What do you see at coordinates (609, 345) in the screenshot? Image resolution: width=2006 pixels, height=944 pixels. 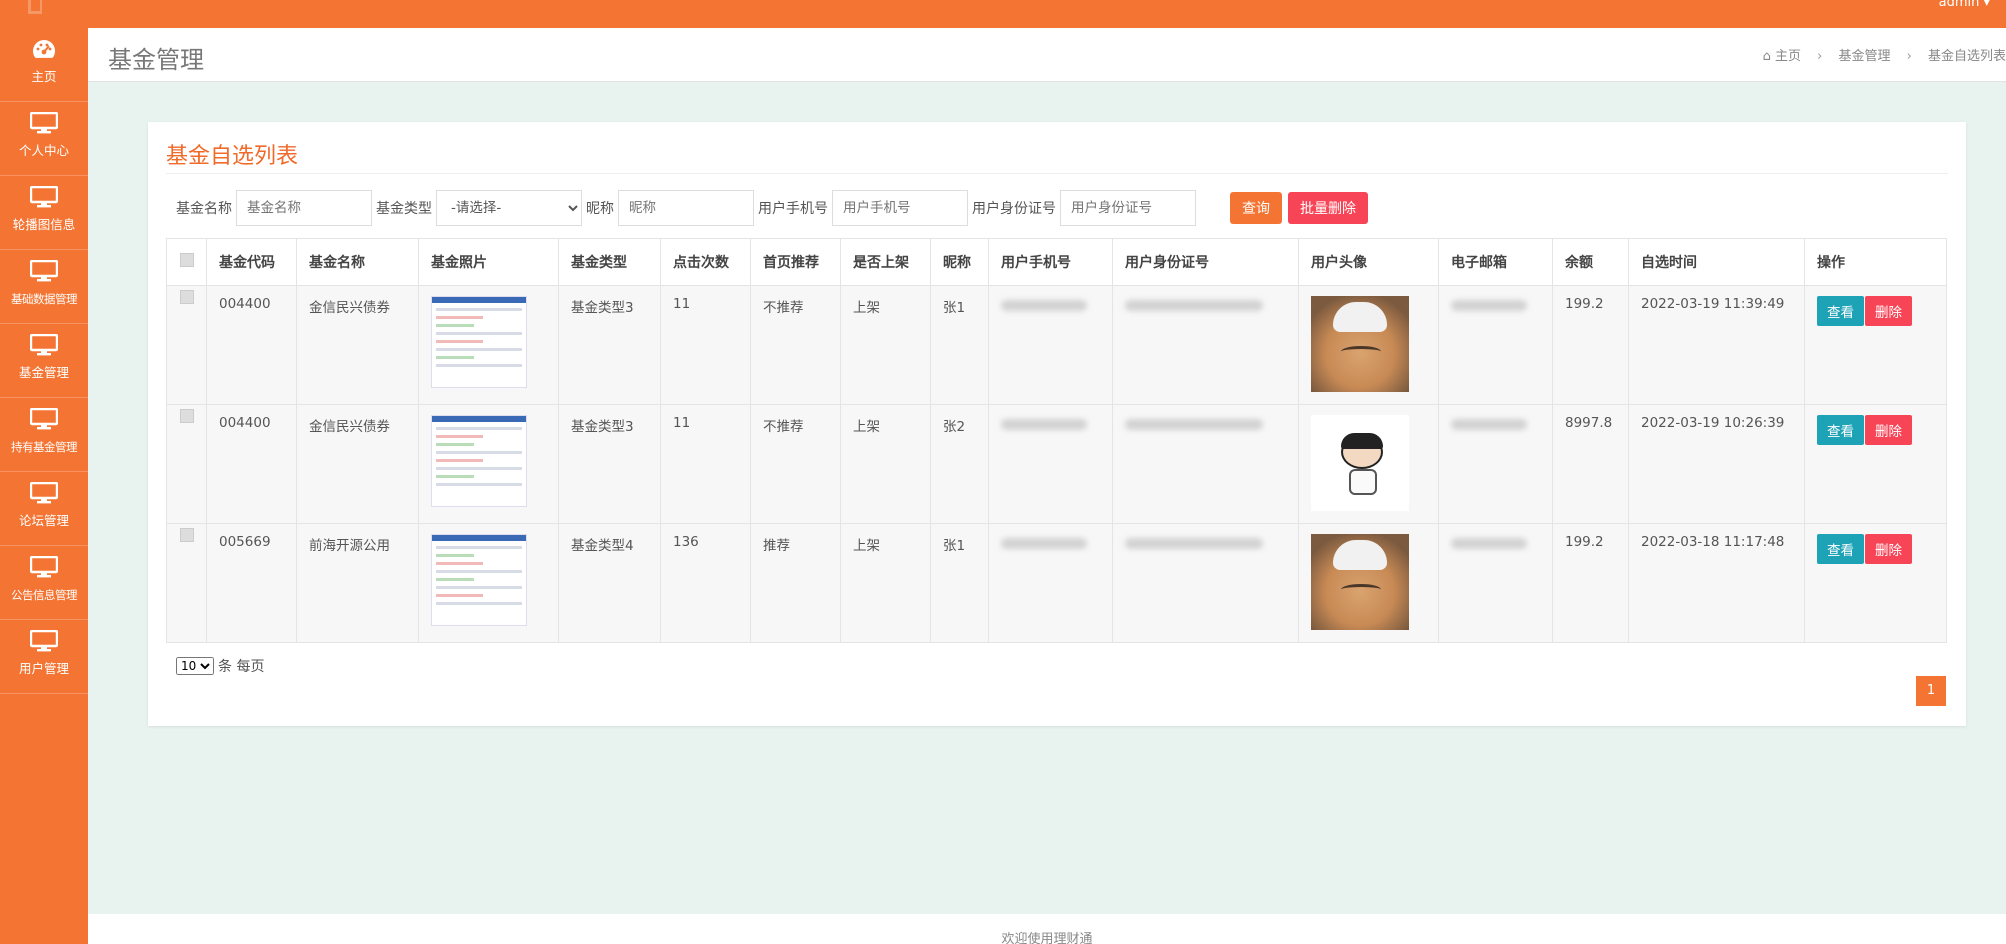 I see `fund-type: 基金类型3` at bounding box center [609, 345].